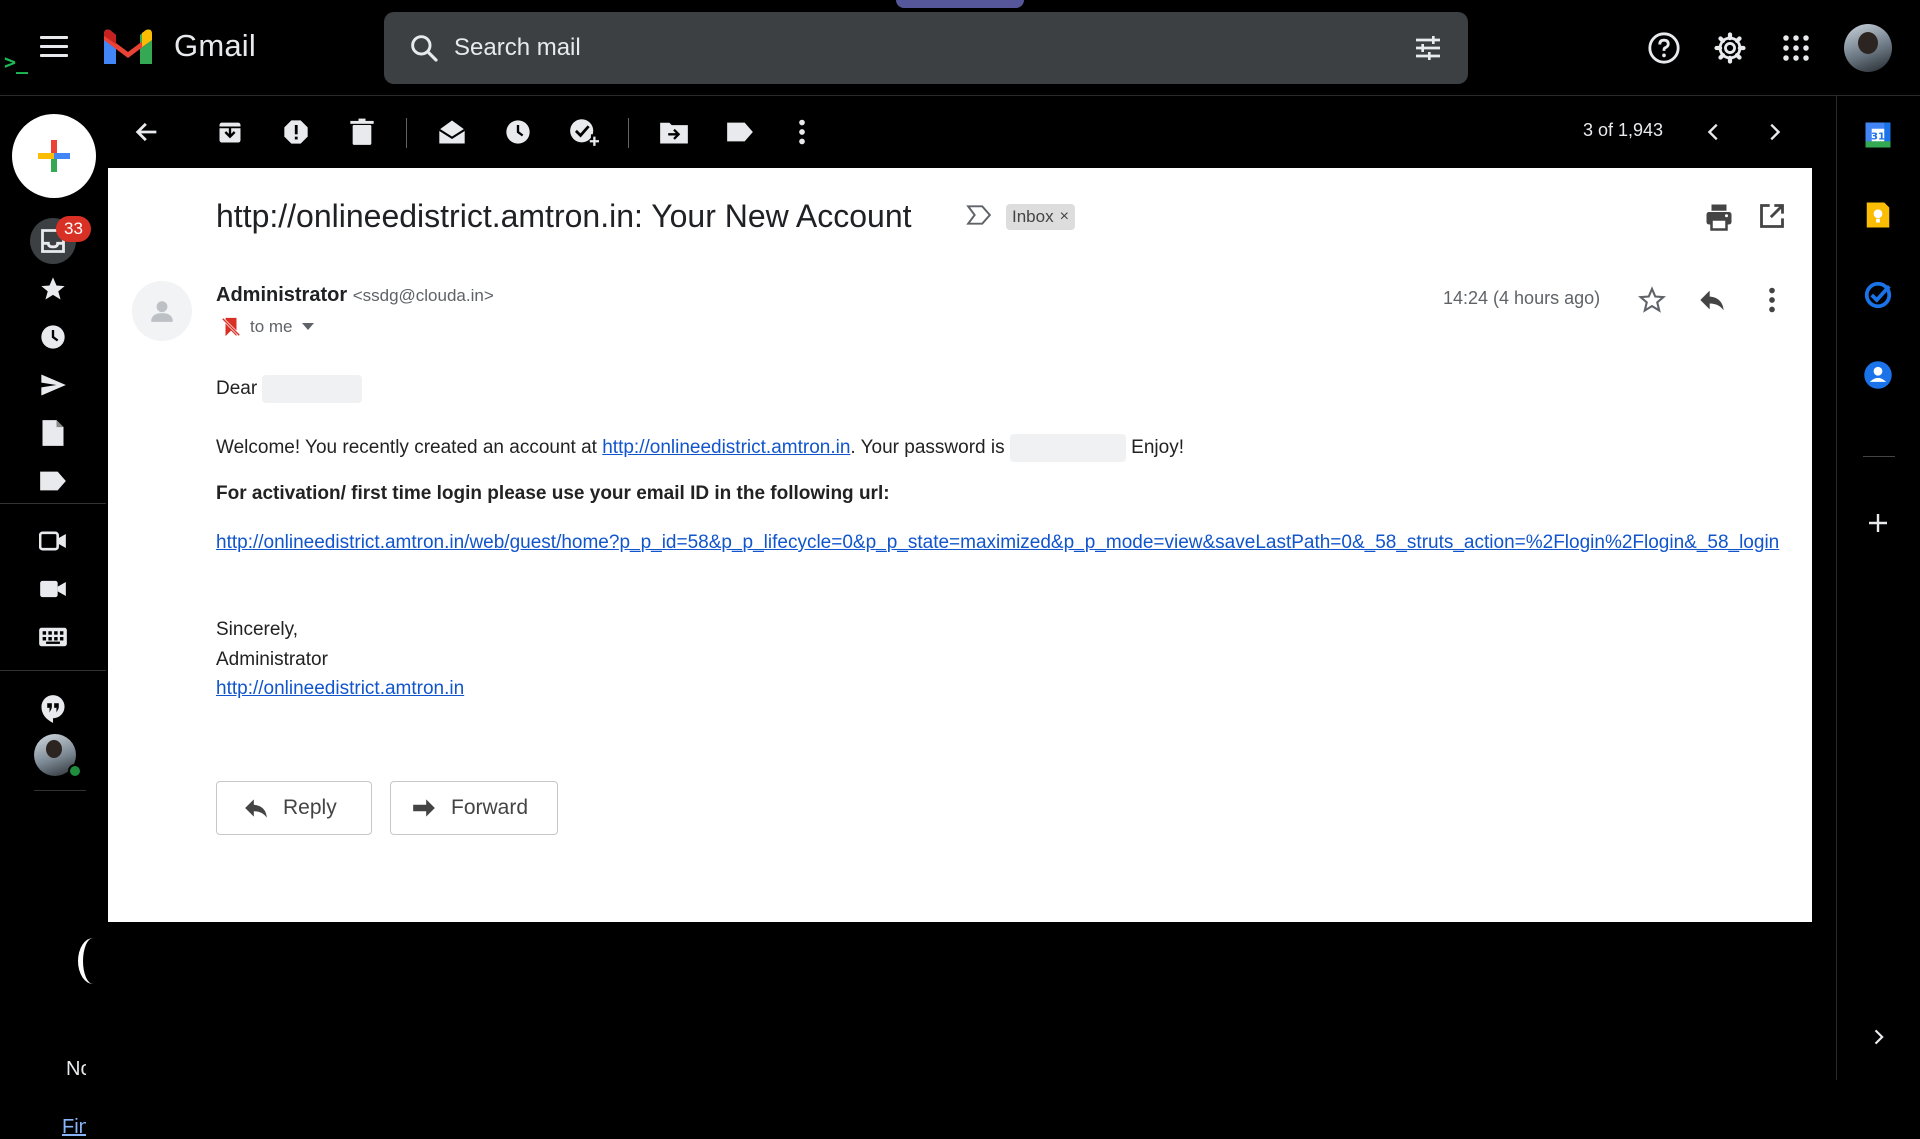 Image resolution: width=1920 pixels, height=1139 pixels. Describe the element at coordinates (1774, 132) in the screenshot. I see `older-chevron-right-icon` at that location.